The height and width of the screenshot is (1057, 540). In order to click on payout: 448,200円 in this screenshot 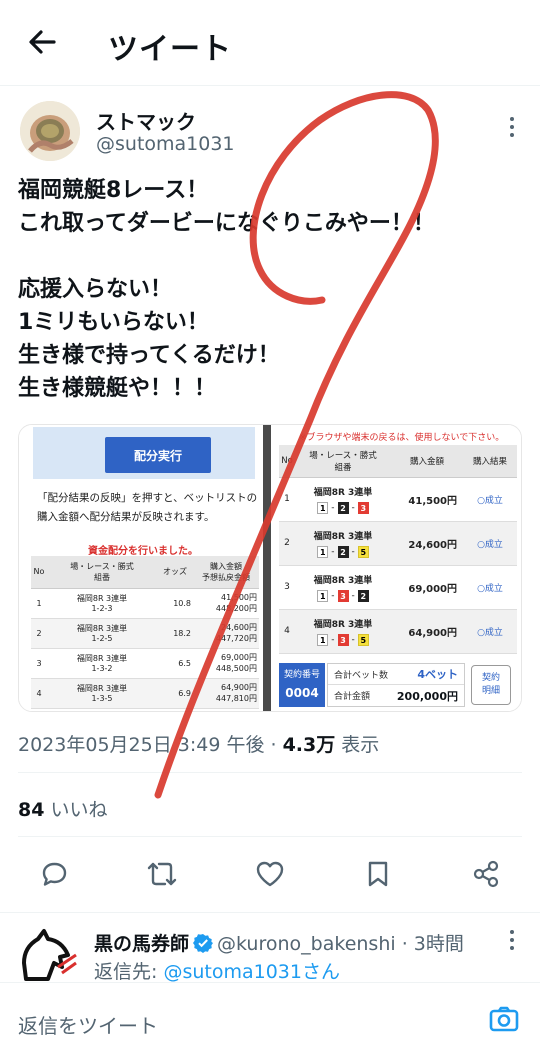, I will do `click(236, 608)`.